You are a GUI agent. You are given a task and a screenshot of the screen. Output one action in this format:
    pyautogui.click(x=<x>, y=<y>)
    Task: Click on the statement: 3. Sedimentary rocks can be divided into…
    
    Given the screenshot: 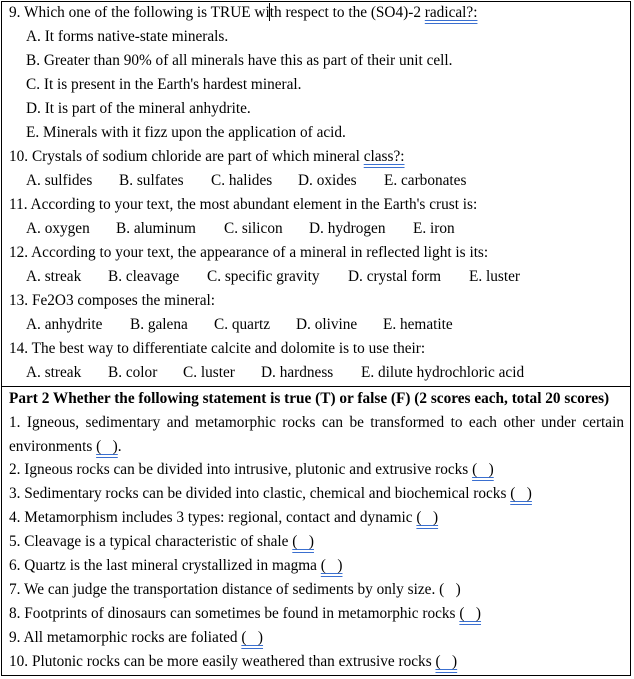 What is the action you would take?
    pyautogui.click(x=319, y=495)
    